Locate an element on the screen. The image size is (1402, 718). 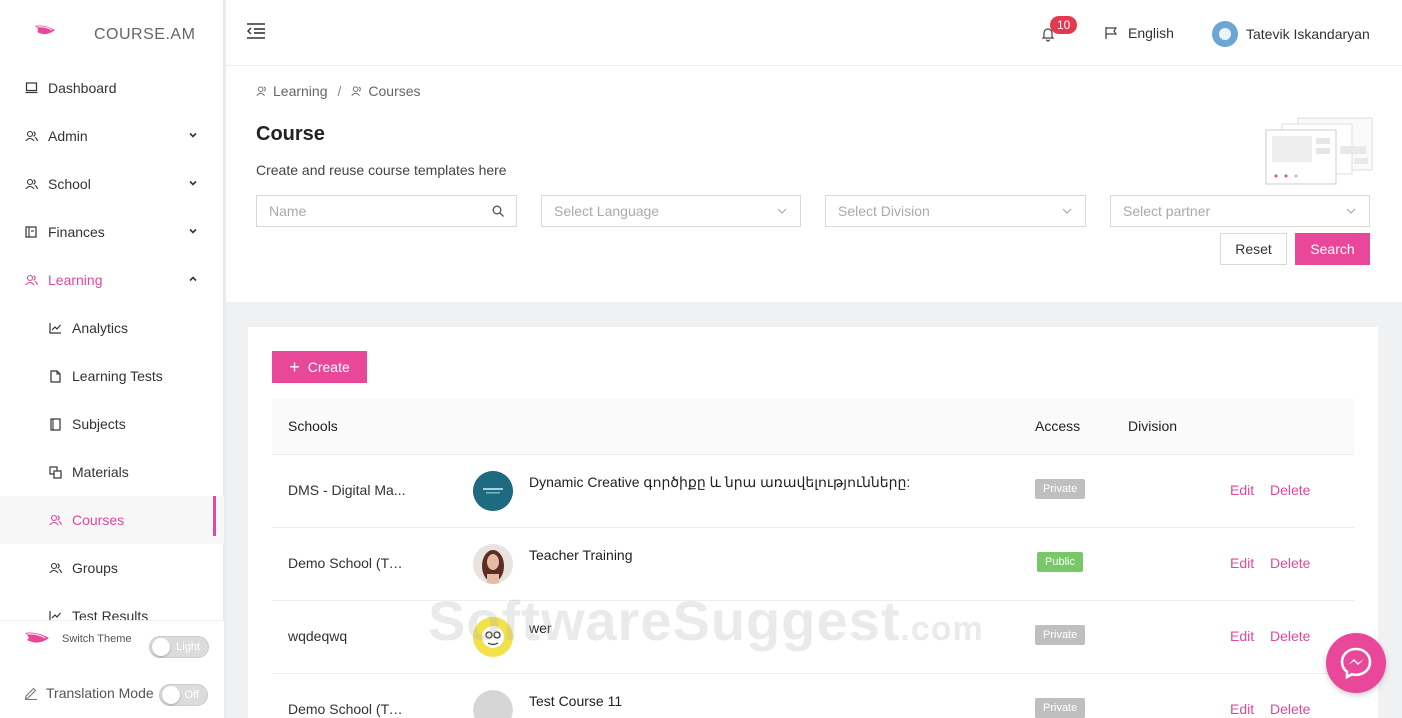
menu-fold-icon is located at coordinates (256, 31).